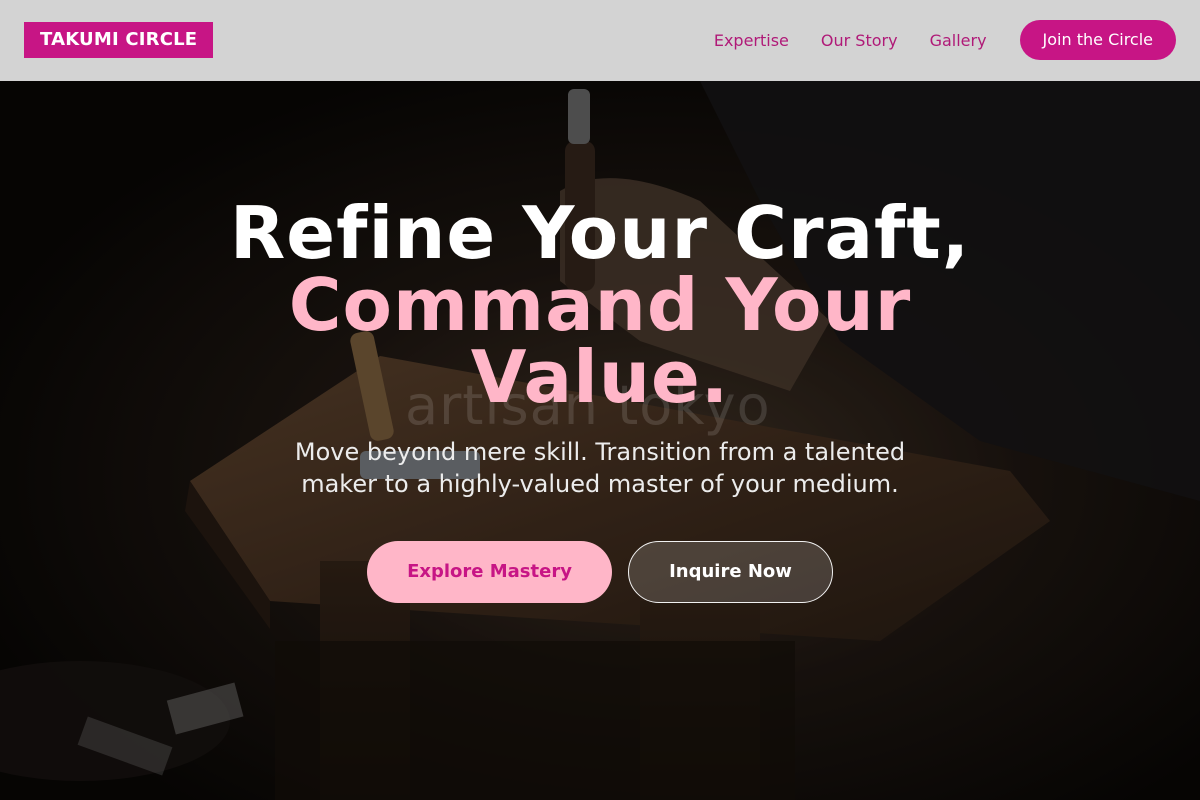 The height and width of the screenshot is (800, 1200). I want to click on headline-line-3: Value., so click(600, 377).